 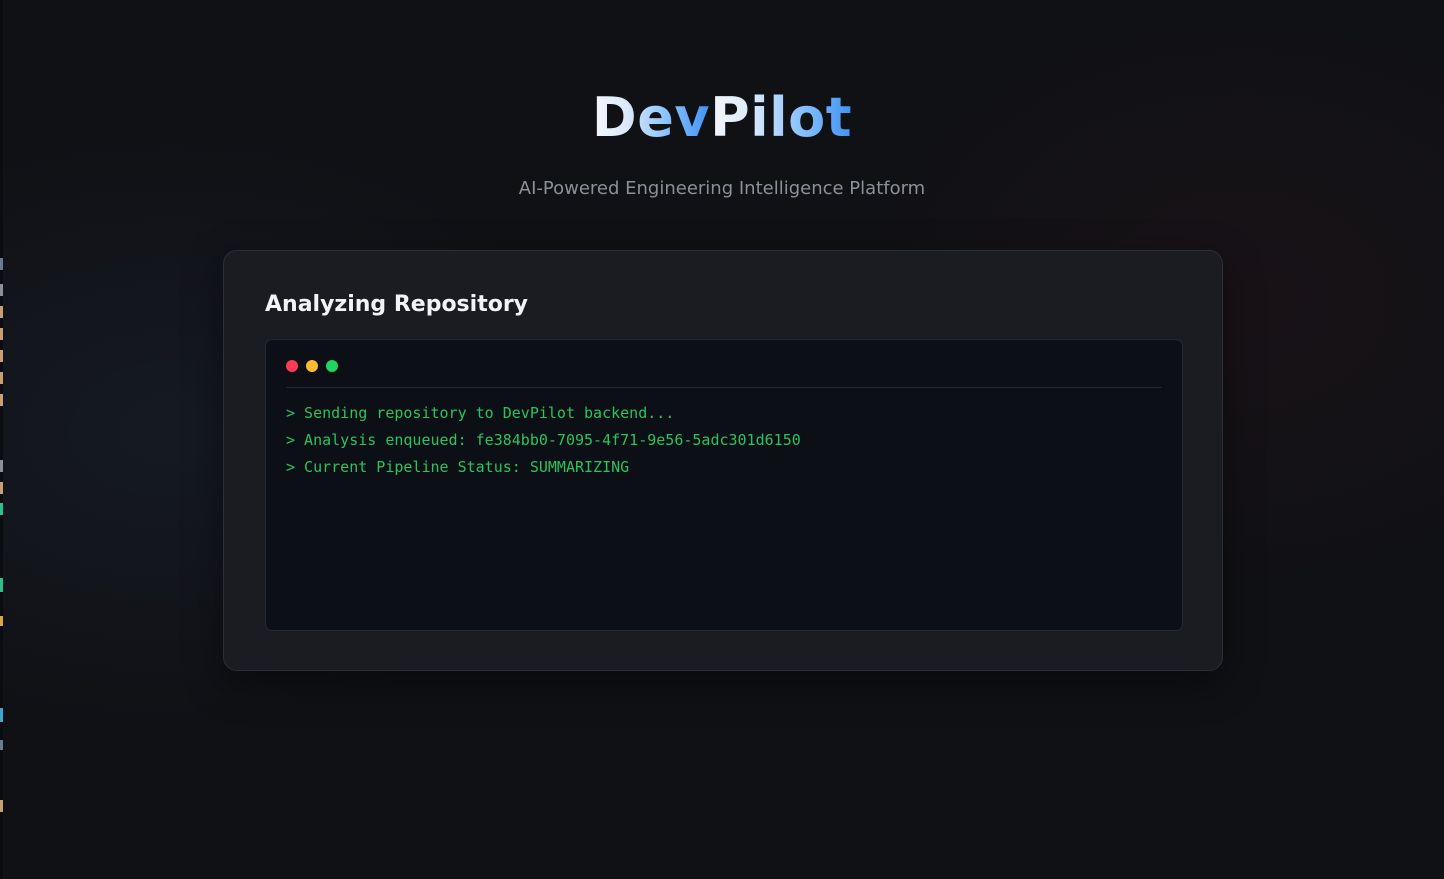 I want to click on brand-title-prefix: Dev, so click(x=651, y=117).